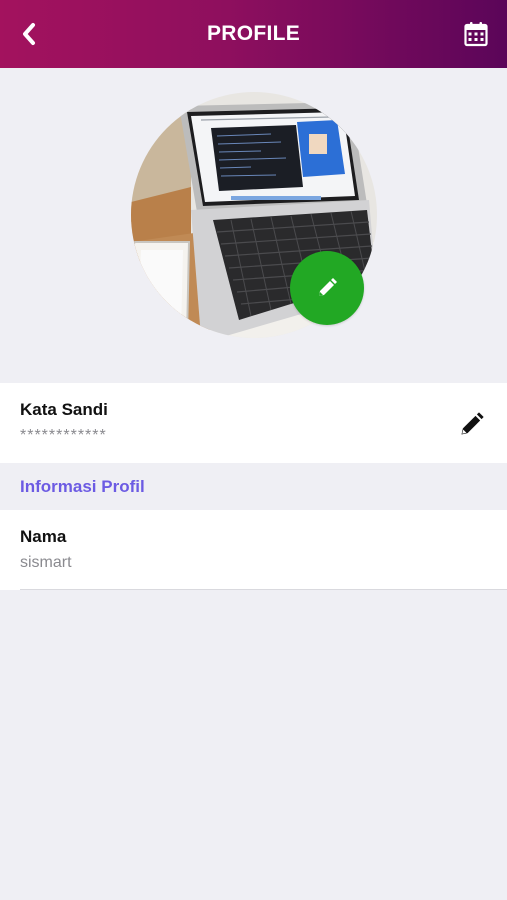 Image resolution: width=507 pixels, height=900 pixels. What do you see at coordinates (253, 550) in the screenshot?
I see `name-row: Nama sismart` at bounding box center [253, 550].